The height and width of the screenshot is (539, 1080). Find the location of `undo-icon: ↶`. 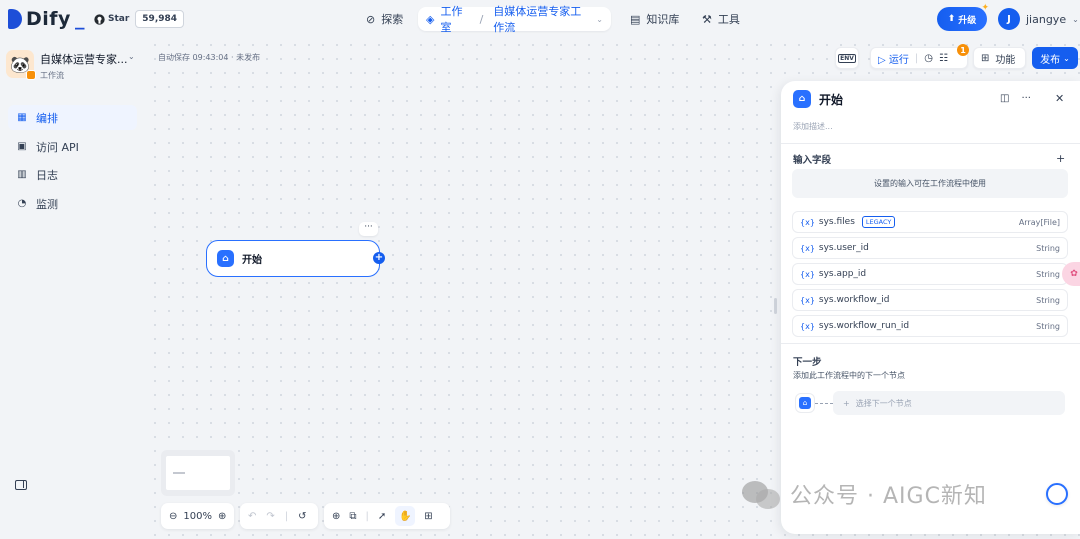

undo-icon: ↶ is located at coordinates (252, 516).